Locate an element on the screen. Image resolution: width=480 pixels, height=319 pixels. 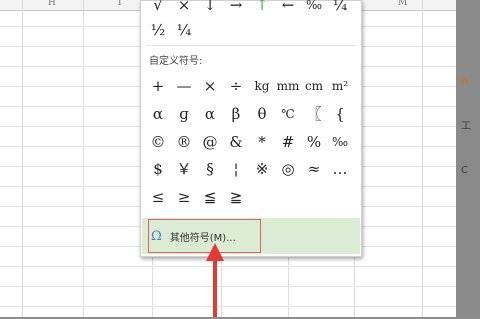
symbol-item: { is located at coordinates (340, 114).